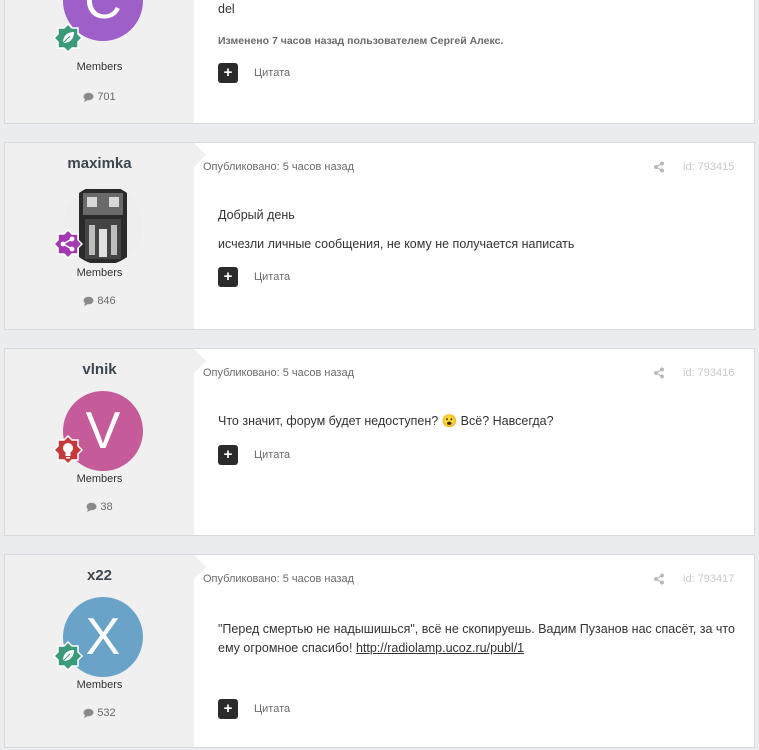  Describe the element at coordinates (106, 713) in the screenshot. I see `post-count-value: 532` at that location.